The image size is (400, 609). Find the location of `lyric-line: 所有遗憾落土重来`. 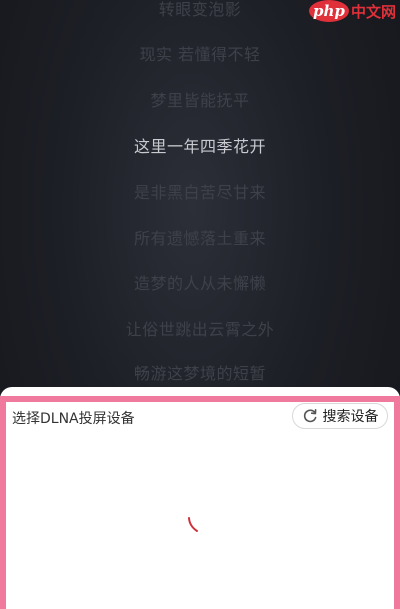

lyric-line: 所有遗憾落土重来 is located at coordinates (200, 237).